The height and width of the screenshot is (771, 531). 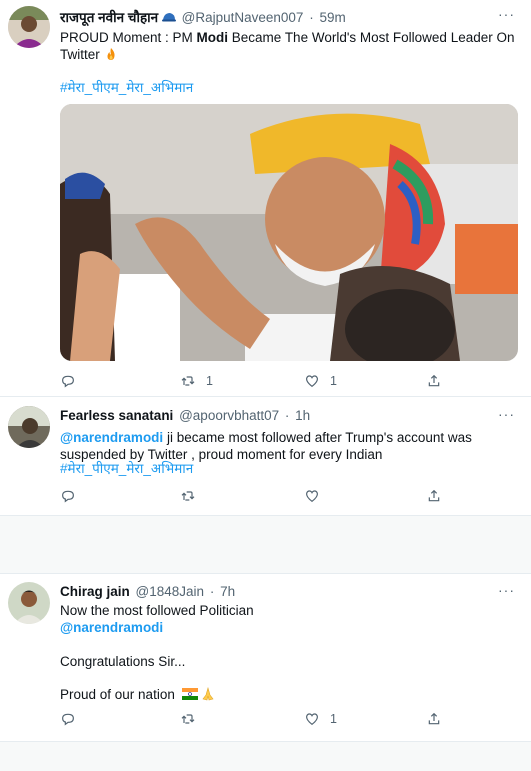 I want to click on handle: @RajputNaveen007, so click(x=243, y=17).